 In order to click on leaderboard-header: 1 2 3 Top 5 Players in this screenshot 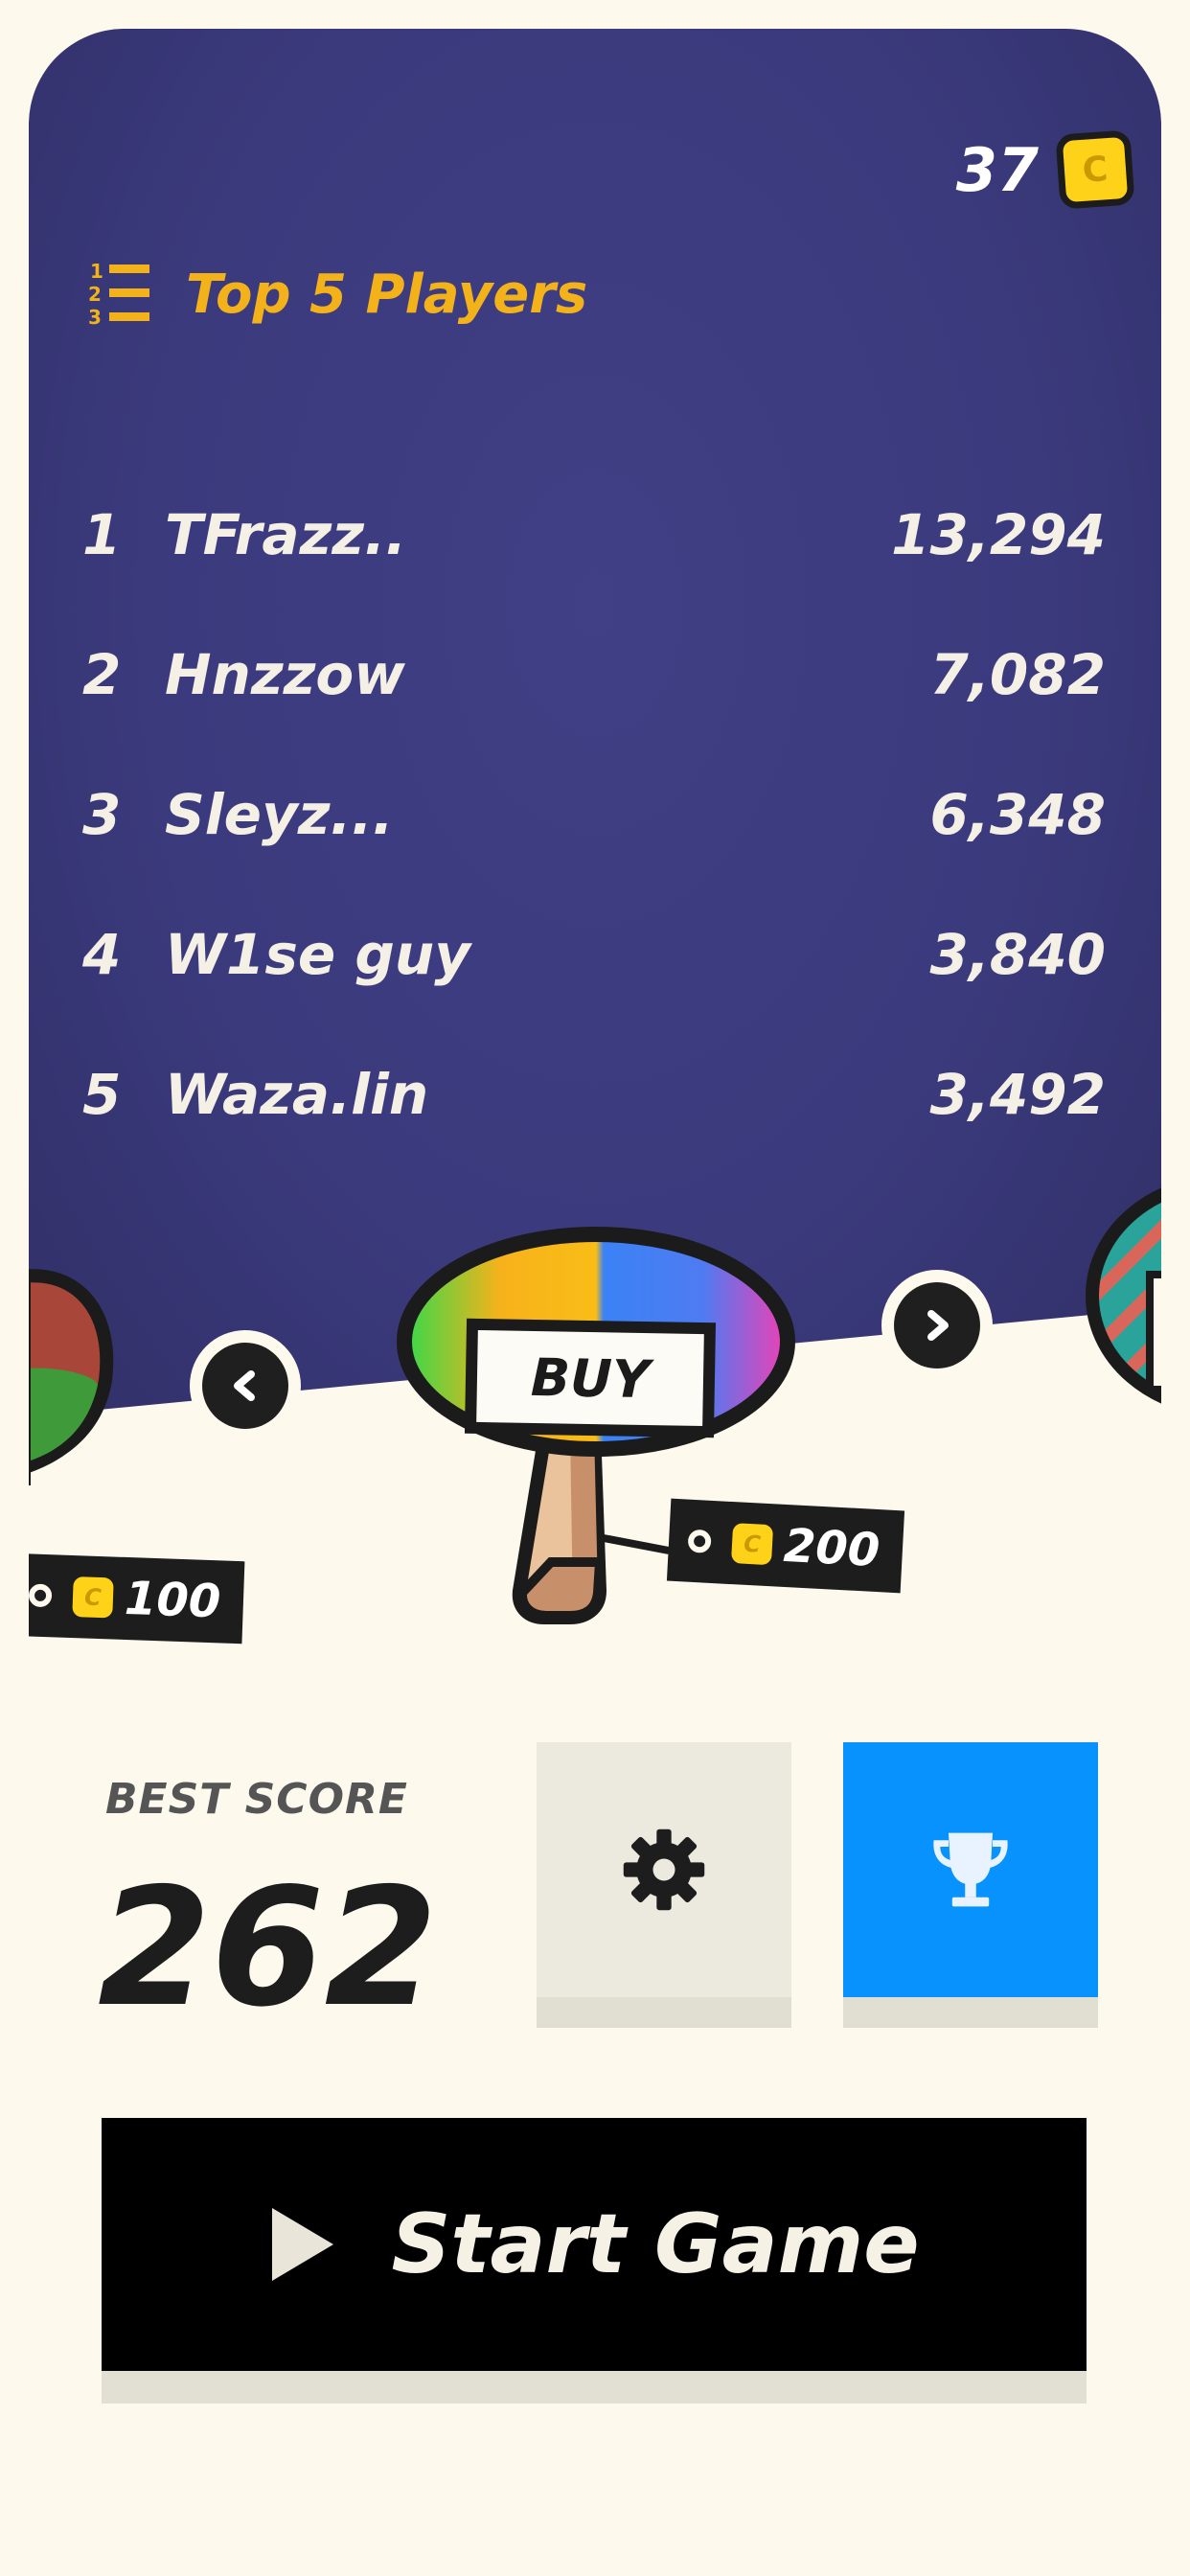, I will do `click(338, 294)`.